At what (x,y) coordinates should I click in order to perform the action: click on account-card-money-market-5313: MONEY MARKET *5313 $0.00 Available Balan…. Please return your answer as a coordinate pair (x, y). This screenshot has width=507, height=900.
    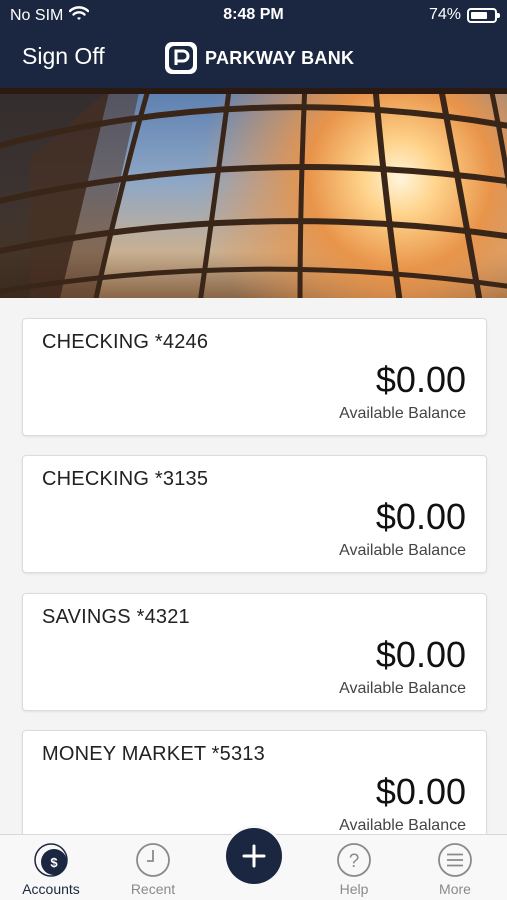
    Looking at the image, I should click on (254, 782).